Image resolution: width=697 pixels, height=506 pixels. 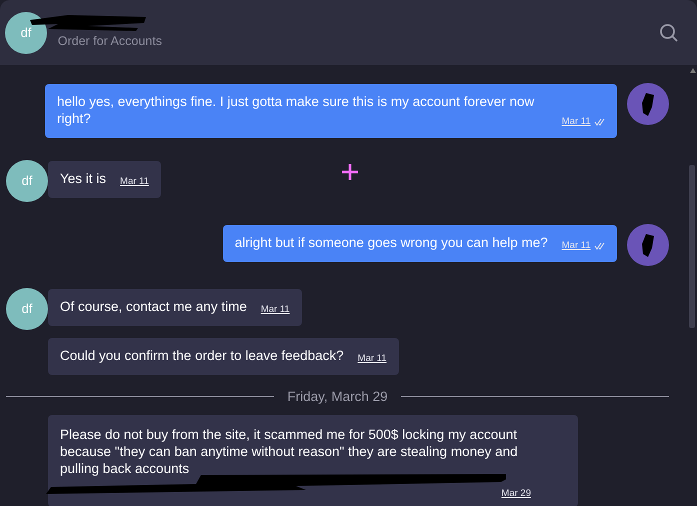 What do you see at coordinates (110, 41) in the screenshot?
I see `chat-subtitle: Order for Accounts` at bounding box center [110, 41].